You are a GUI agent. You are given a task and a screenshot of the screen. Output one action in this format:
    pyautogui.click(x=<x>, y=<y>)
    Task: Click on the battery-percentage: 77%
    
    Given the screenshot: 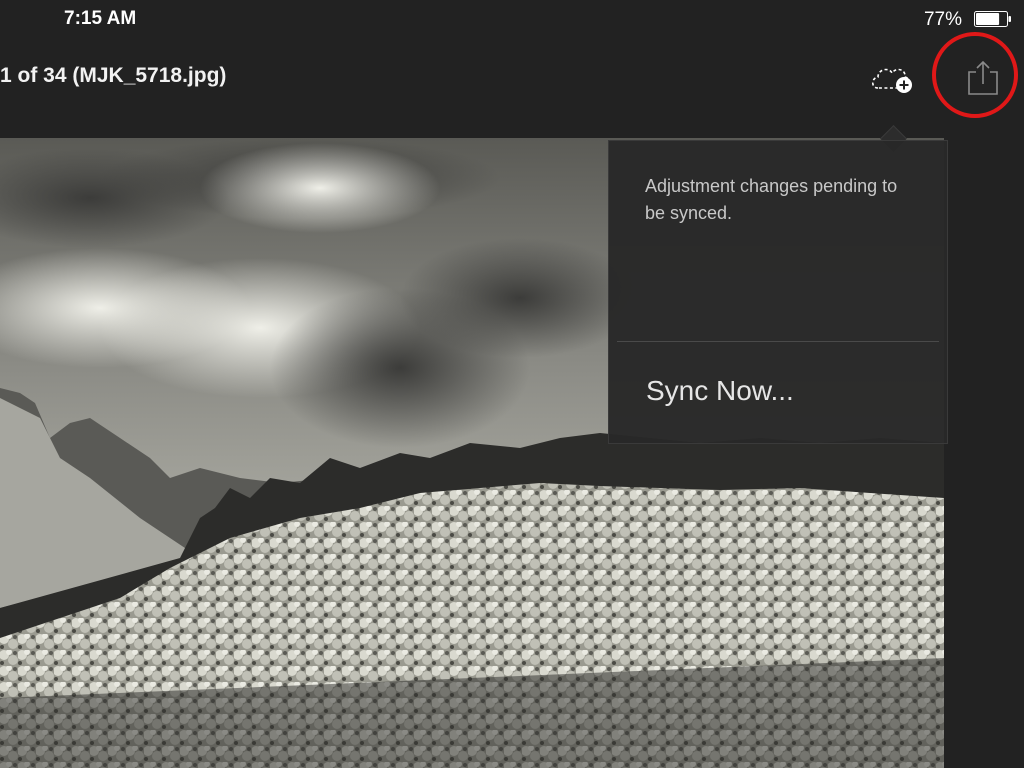 What is the action you would take?
    pyautogui.click(x=942, y=19)
    